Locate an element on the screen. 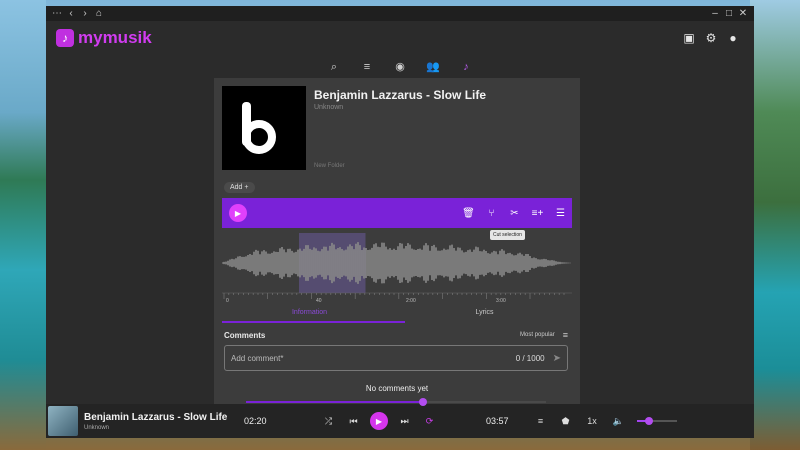  progress-track is located at coordinates (396, 402).